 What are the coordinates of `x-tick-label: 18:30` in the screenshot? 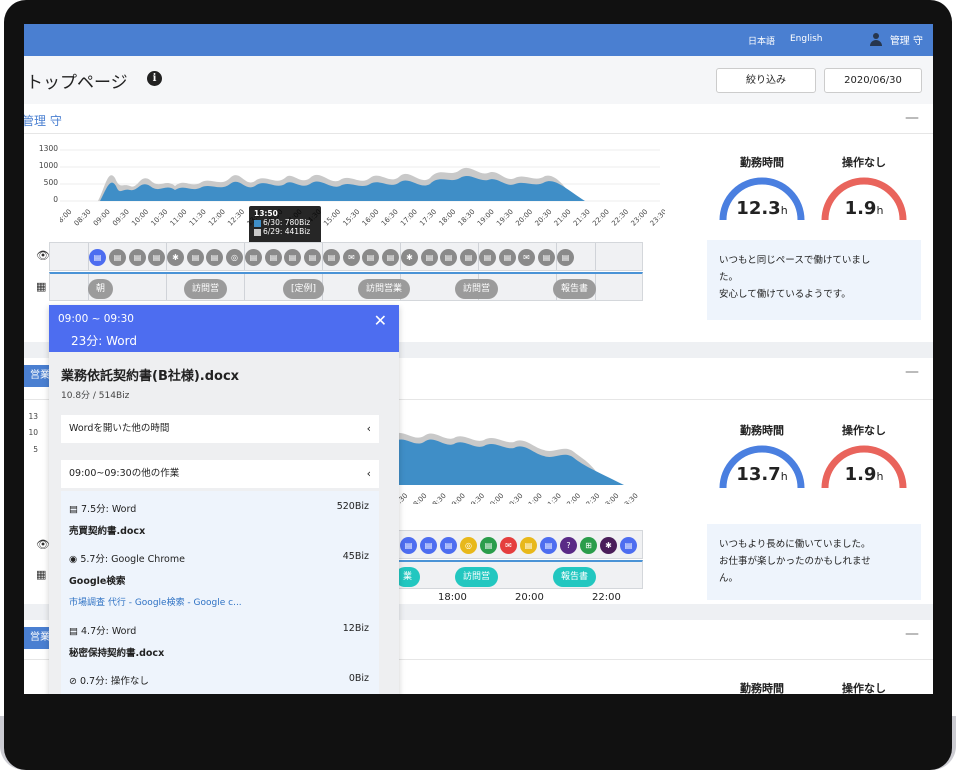 It's located at (438, 498).